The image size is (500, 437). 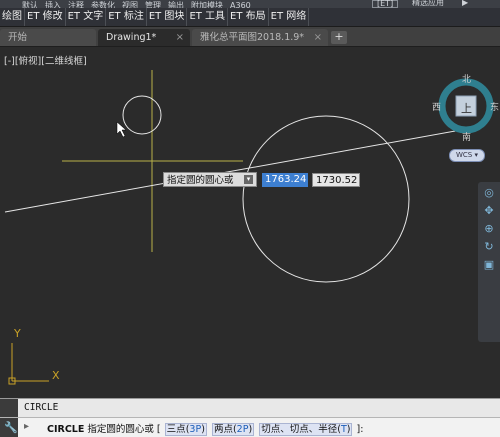 I want to click on command-name: CIRCLE, so click(x=66, y=429).